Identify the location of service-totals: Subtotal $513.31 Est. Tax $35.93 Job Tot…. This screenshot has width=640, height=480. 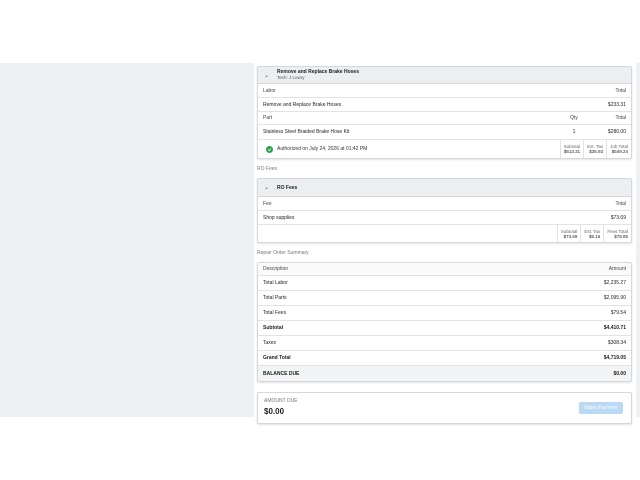
(595, 149).